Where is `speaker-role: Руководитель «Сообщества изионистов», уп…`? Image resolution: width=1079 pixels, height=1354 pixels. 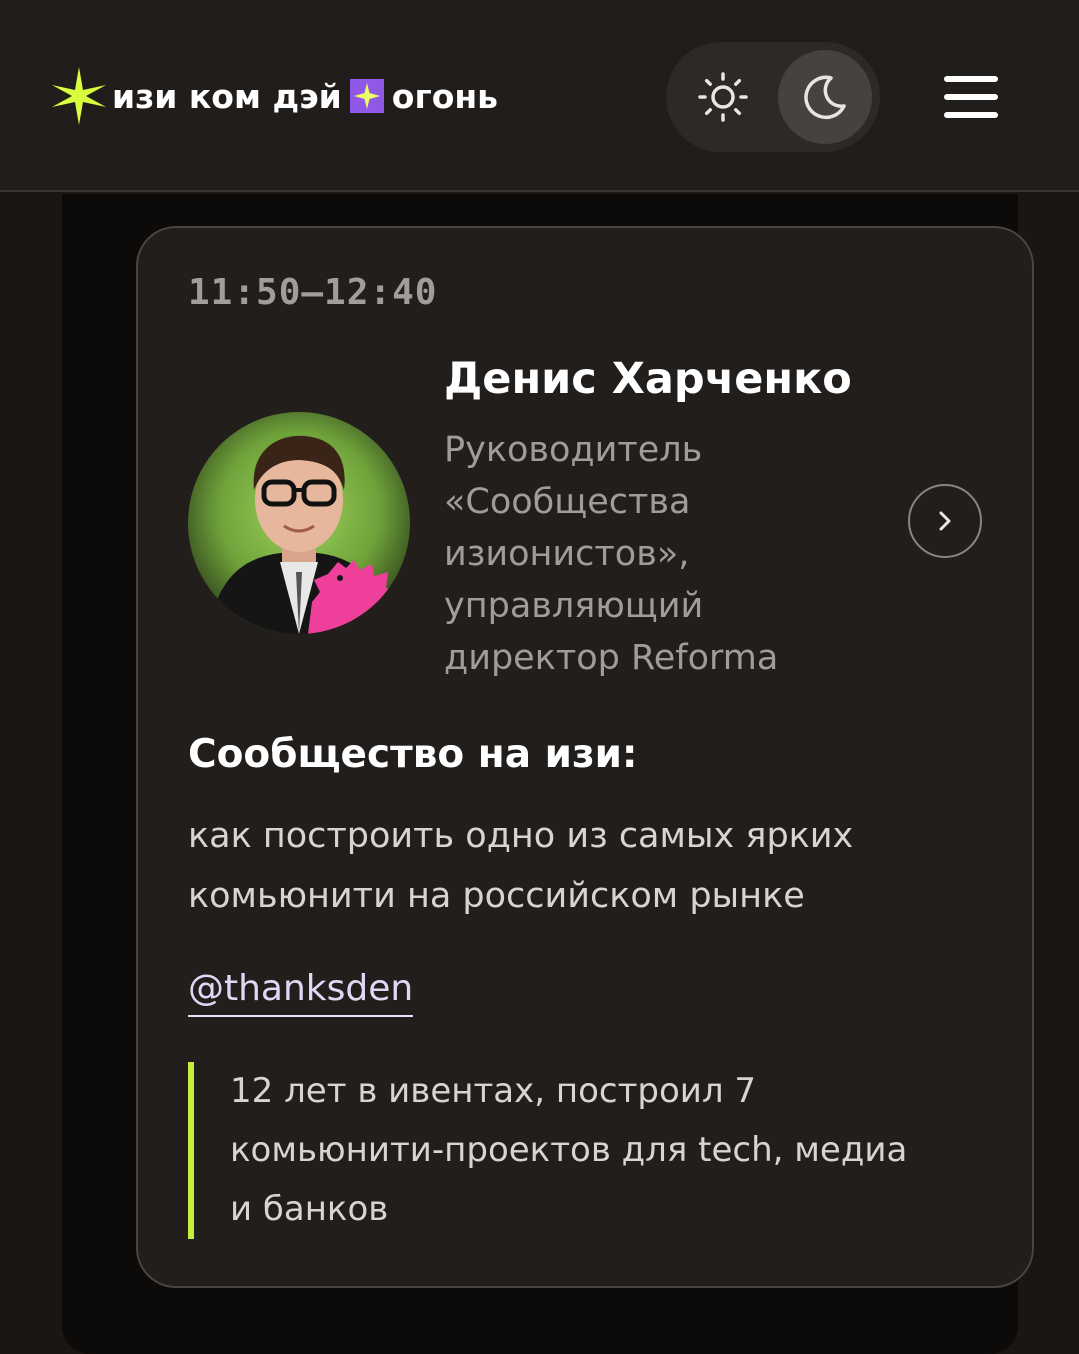 speaker-role: Руководитель «Сообщества изионистов», уп… is located at coordinates (611, 554).